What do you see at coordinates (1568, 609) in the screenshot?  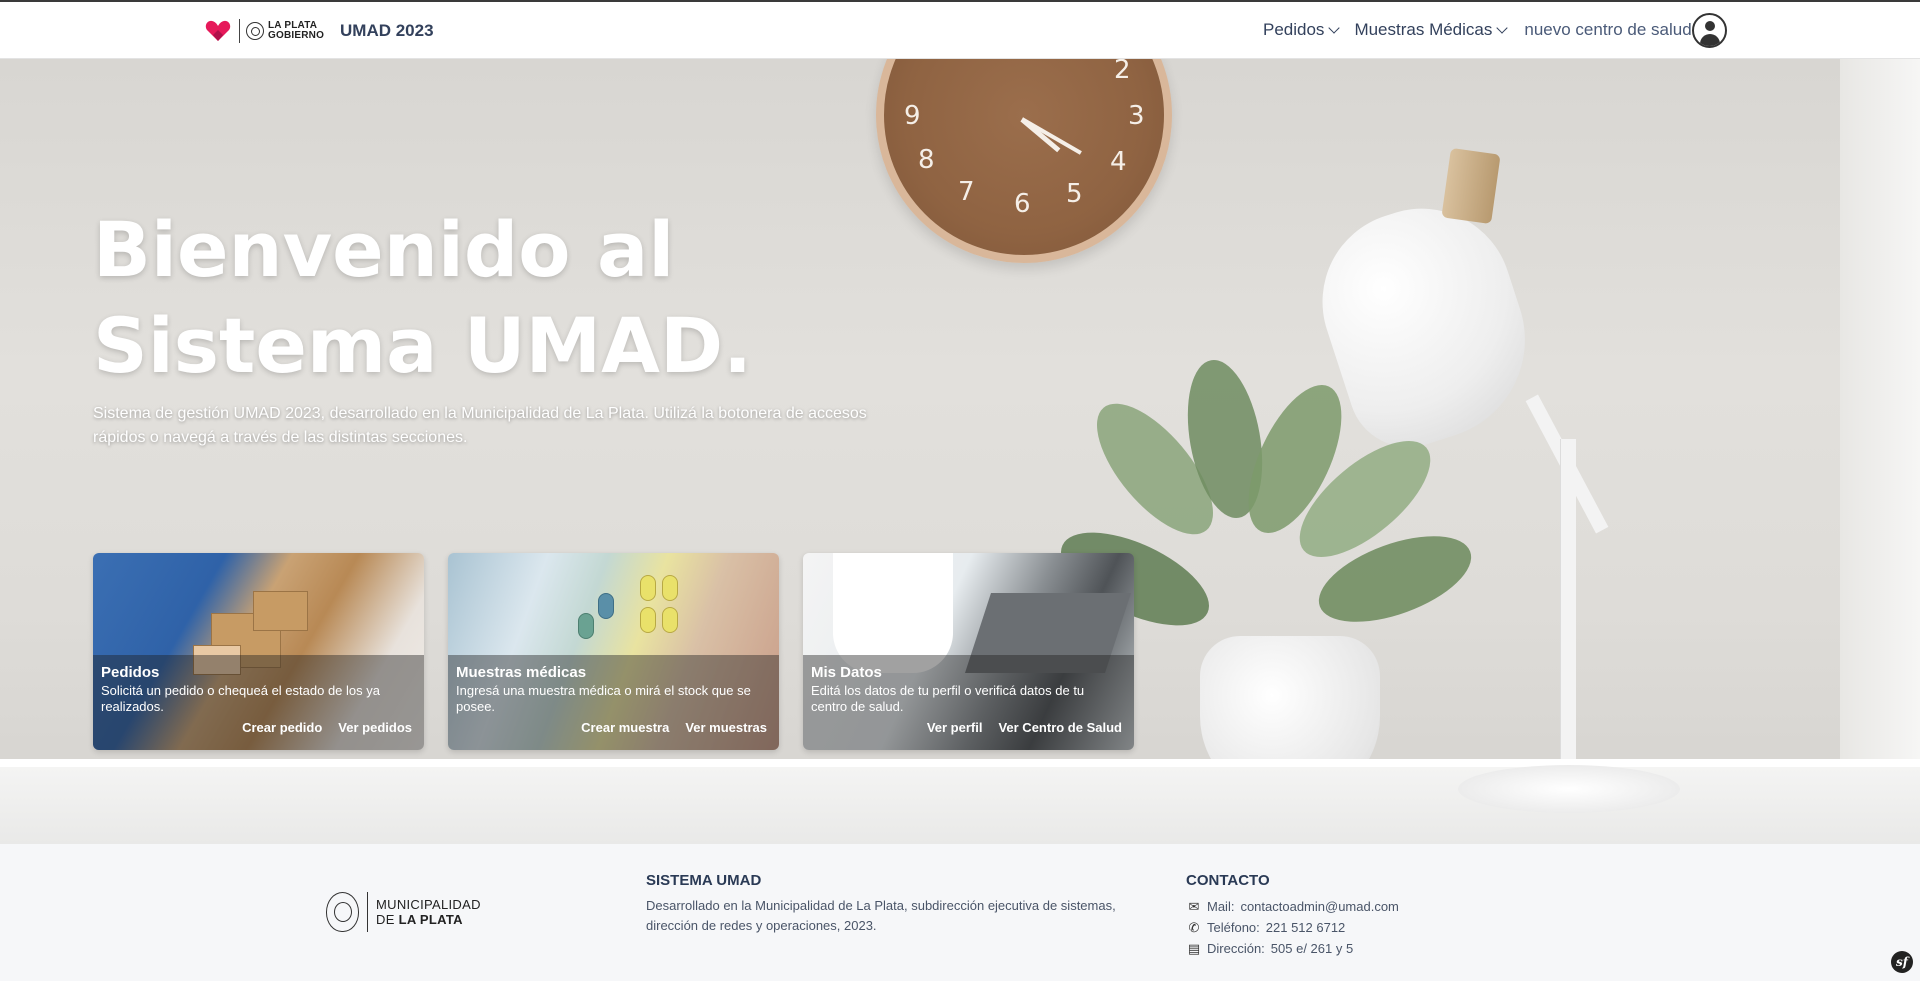 I see `lamp-pole` at bounding box center [1568, 609].